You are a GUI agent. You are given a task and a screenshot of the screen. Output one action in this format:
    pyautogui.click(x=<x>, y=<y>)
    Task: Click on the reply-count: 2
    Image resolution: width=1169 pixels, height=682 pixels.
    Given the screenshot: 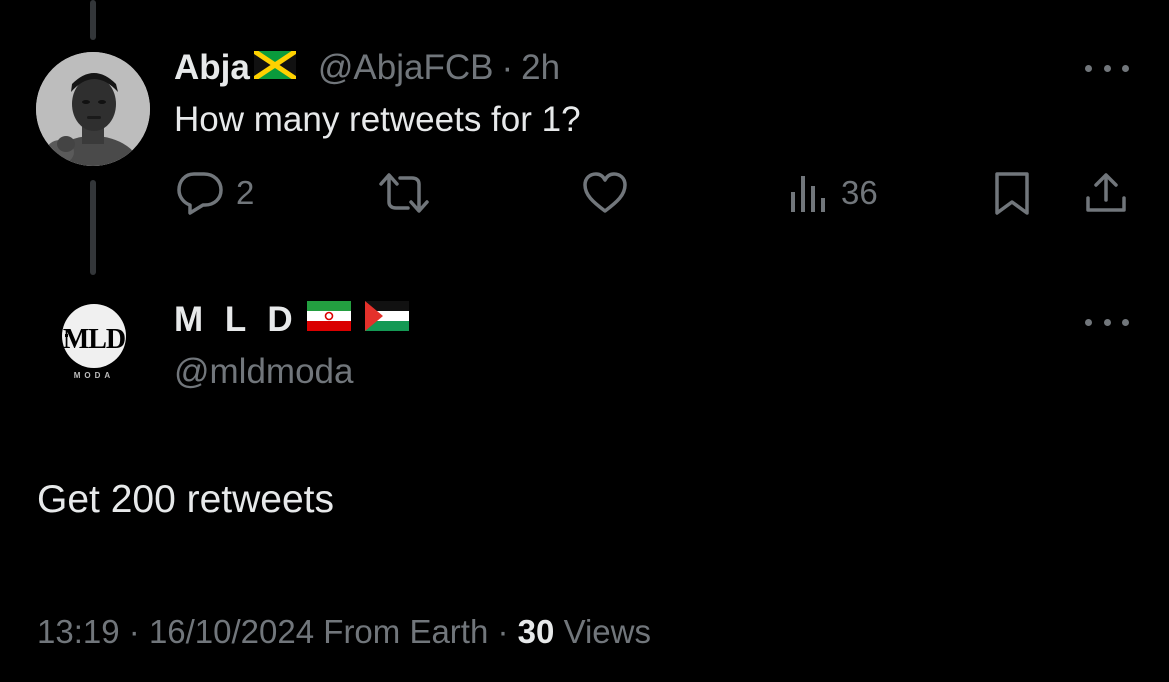 What is the action you would take?
    pyautogui.click(x=245, y=192)
    